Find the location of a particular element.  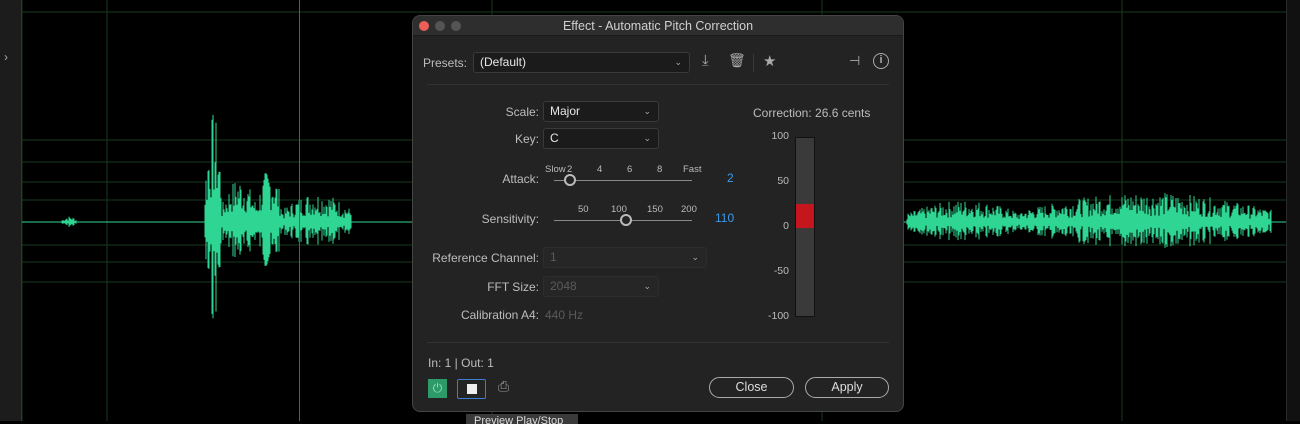

title-bar: Effect - Automatic Pitch Correction is located at coordinates (658, 26).